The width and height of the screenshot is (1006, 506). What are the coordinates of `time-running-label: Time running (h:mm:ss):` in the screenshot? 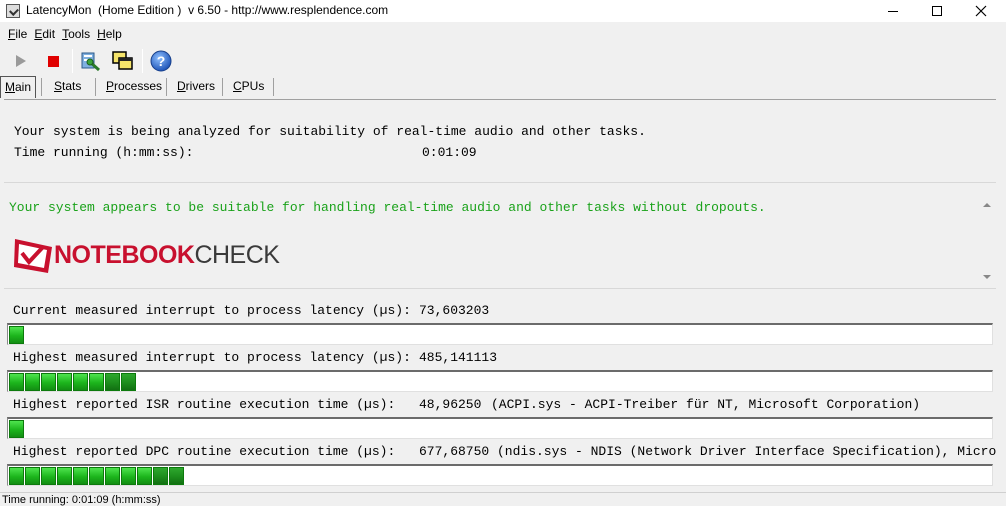 It's located at (104, 152).